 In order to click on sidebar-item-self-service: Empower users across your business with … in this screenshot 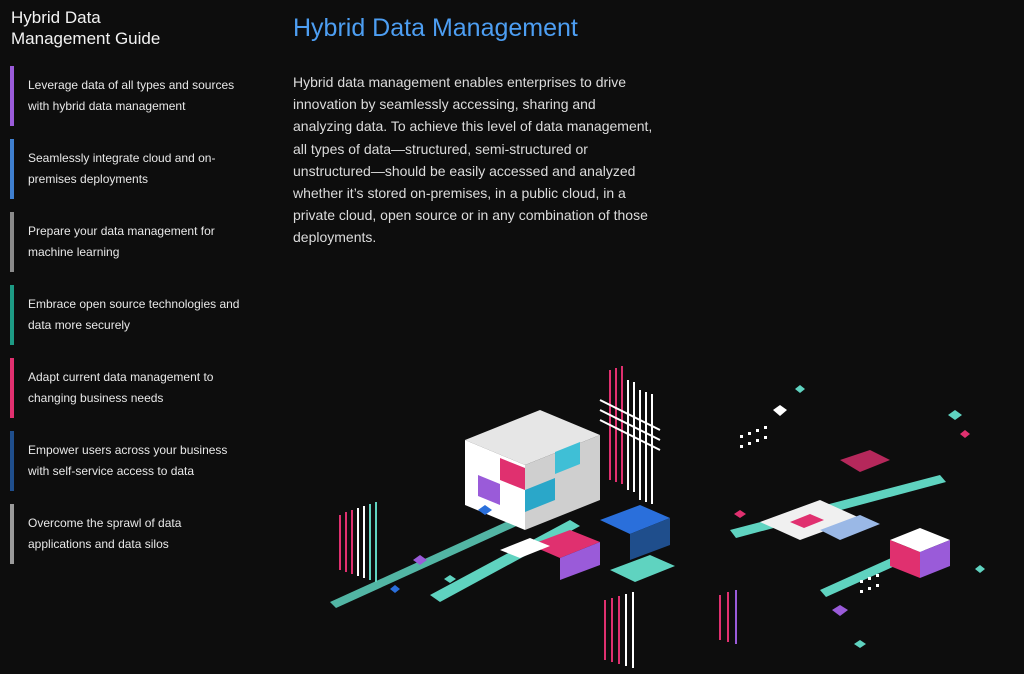, I will do `click(130, 461)`.